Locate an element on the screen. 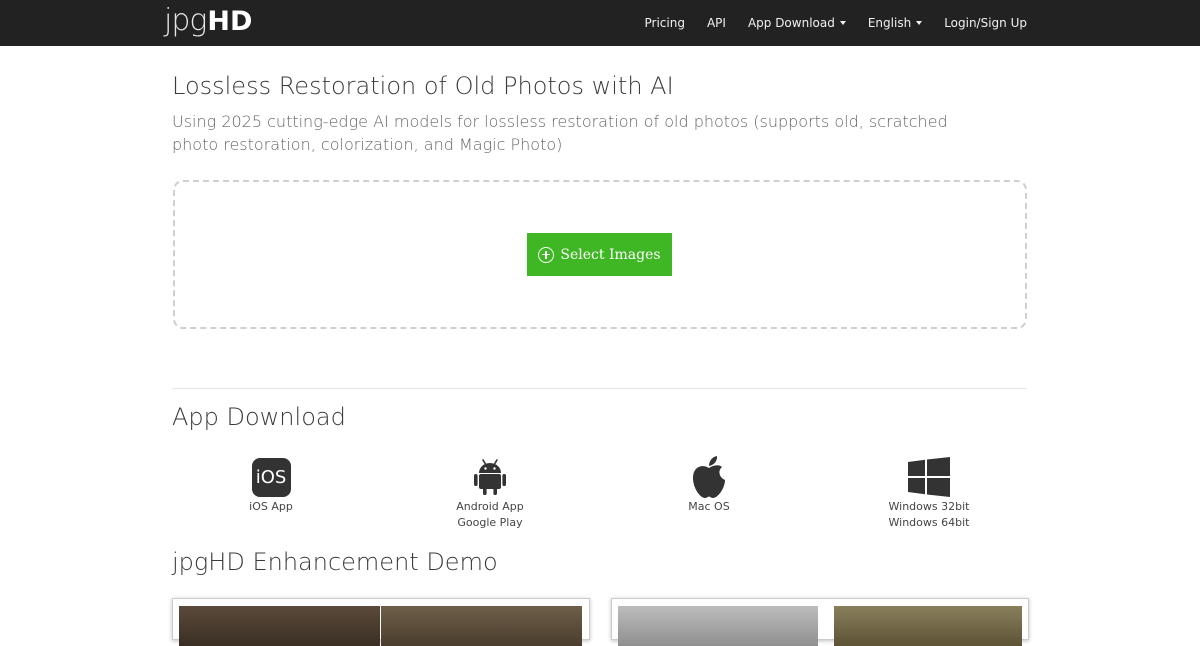 The width and height of the screenshot is (1200, 646). nav-login-link: Login/Sign Up is located at coordinates (985, 23).